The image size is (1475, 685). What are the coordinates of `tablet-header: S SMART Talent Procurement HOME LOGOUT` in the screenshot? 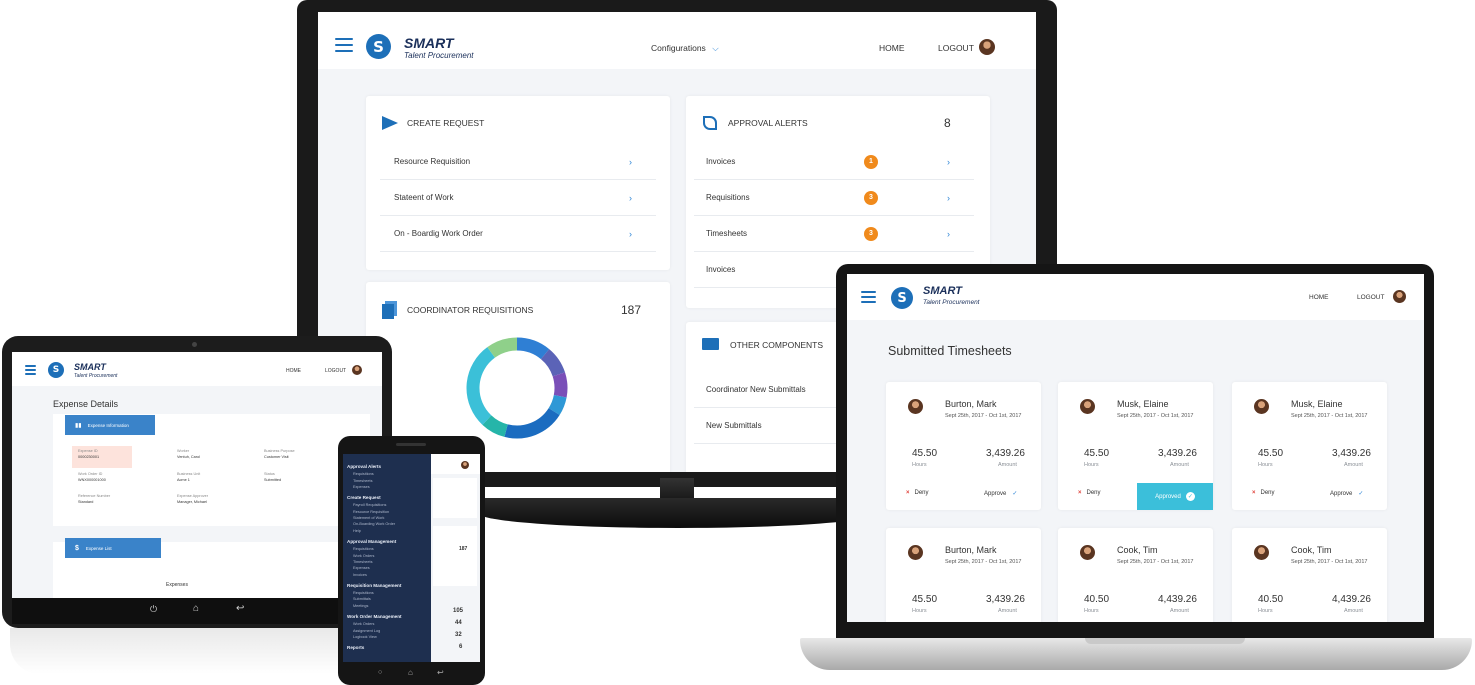 It's located at (197, 369).